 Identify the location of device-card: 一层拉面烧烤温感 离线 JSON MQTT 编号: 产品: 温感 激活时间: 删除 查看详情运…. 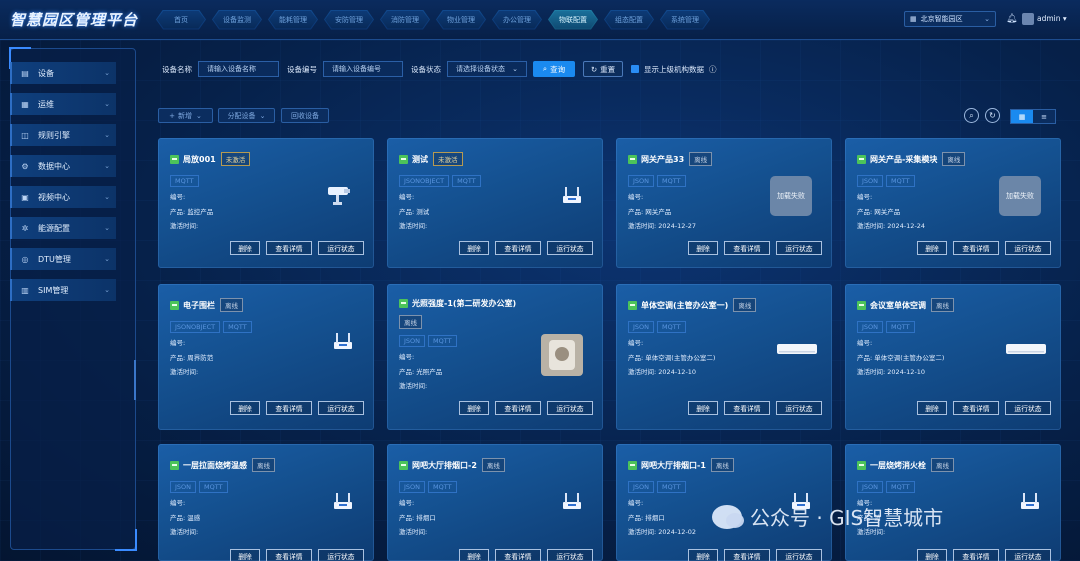
(266, 502).